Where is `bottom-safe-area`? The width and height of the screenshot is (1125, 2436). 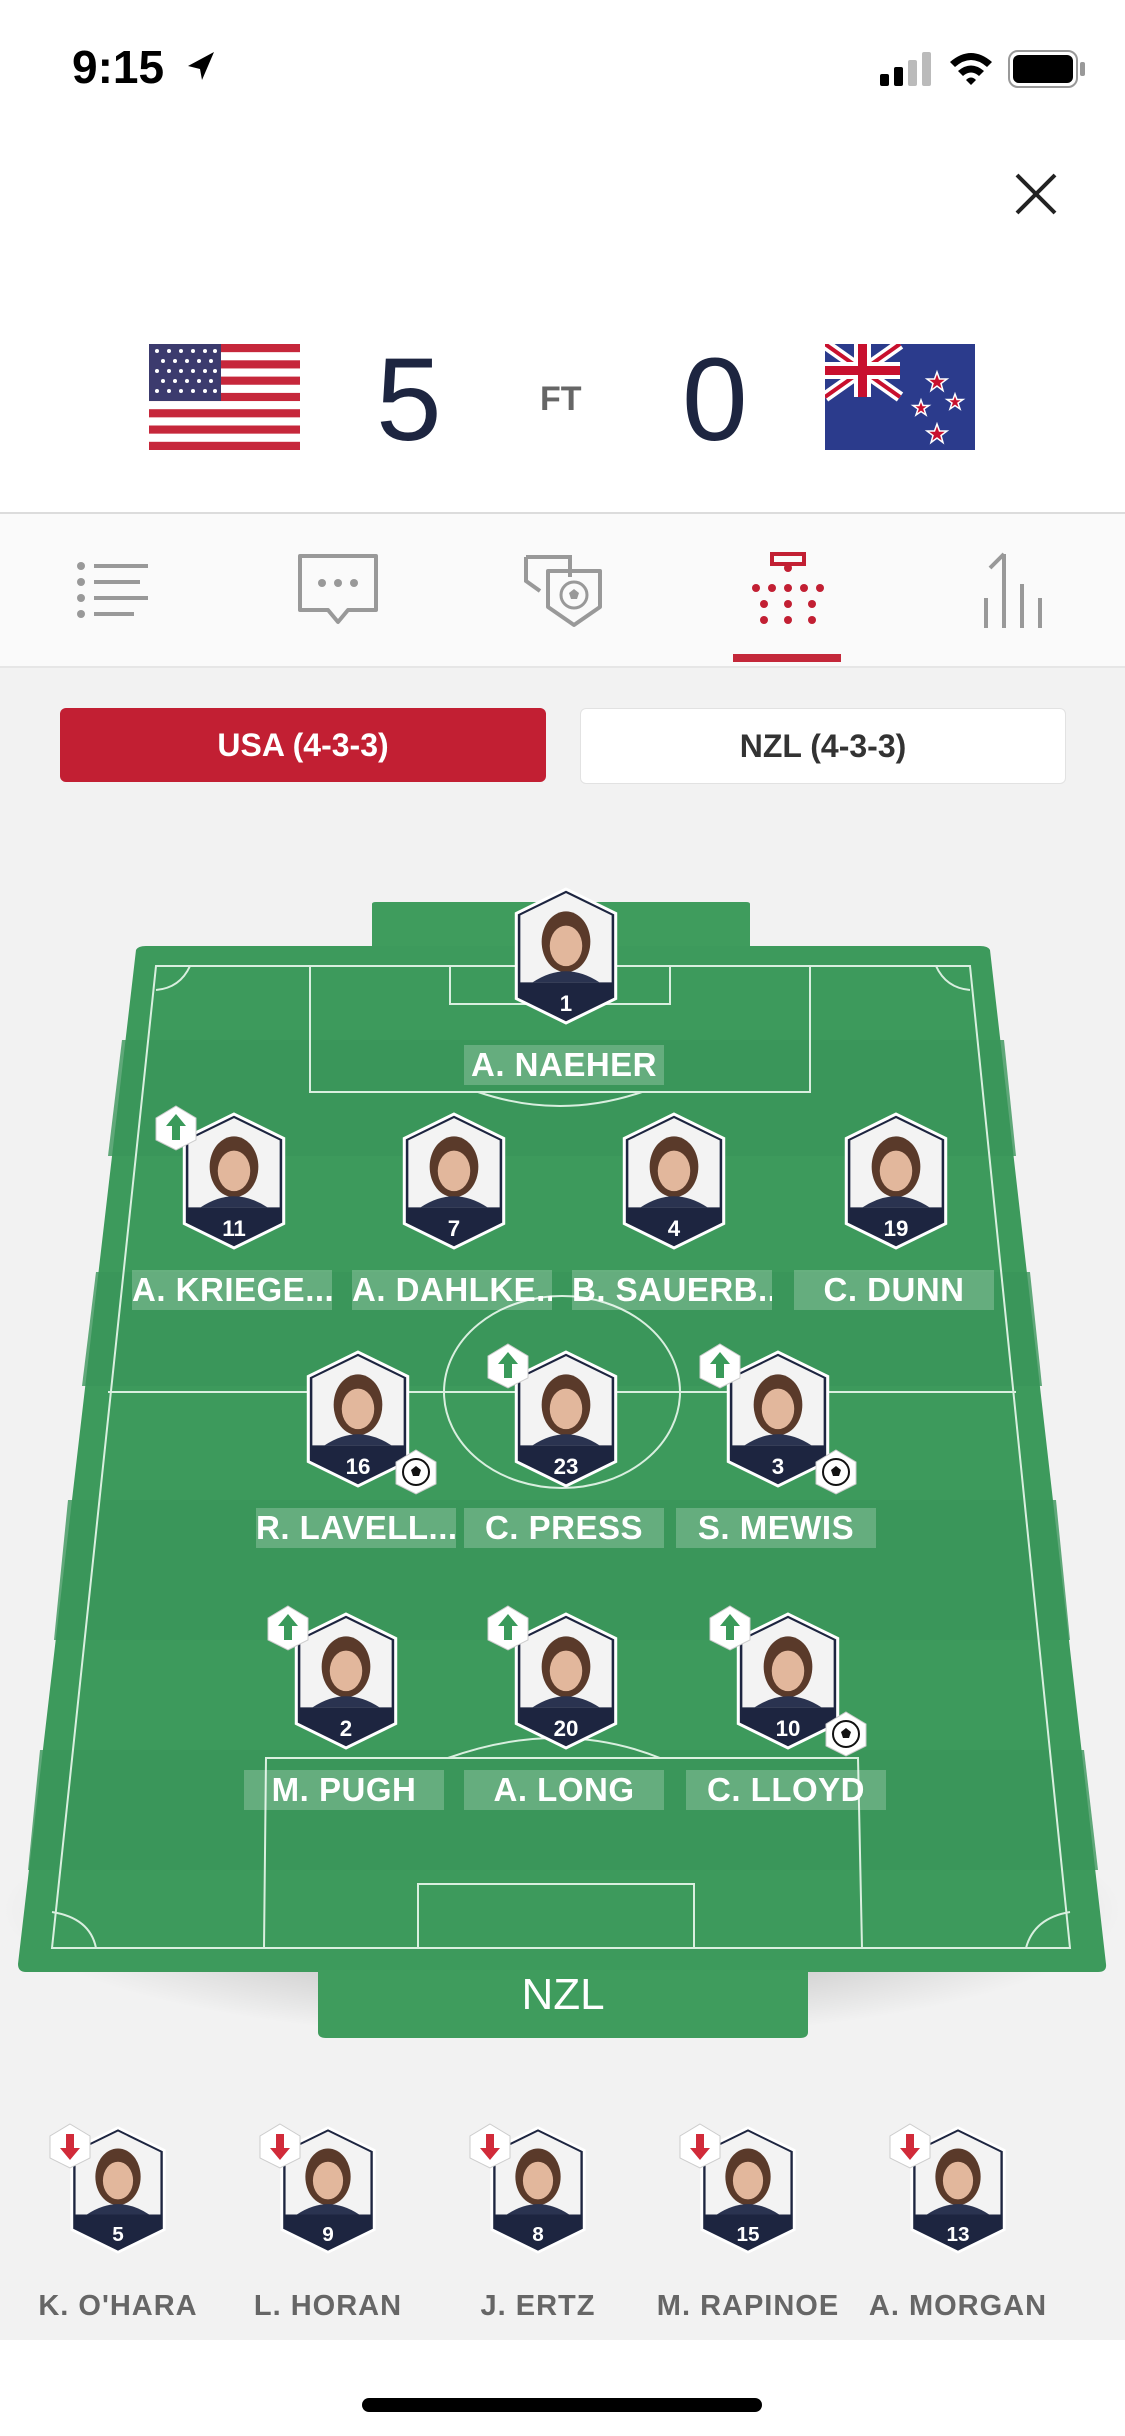 bottom-safe-area is located at coordinates (562, 2388).